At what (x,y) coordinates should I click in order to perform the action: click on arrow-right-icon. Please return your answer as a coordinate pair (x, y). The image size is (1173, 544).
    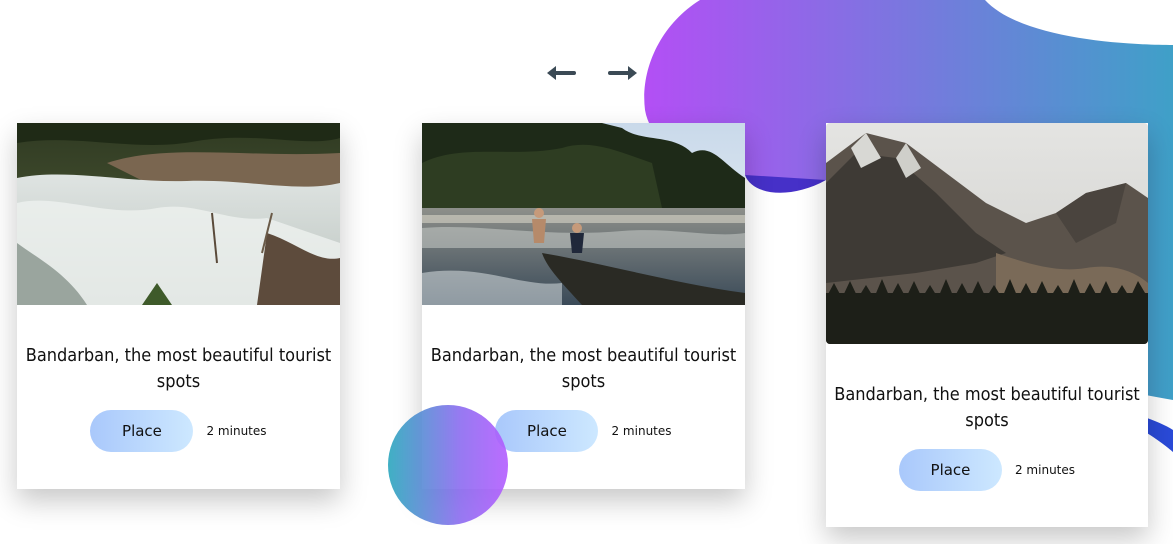
    Looking at the image, I should click on (622, 73).